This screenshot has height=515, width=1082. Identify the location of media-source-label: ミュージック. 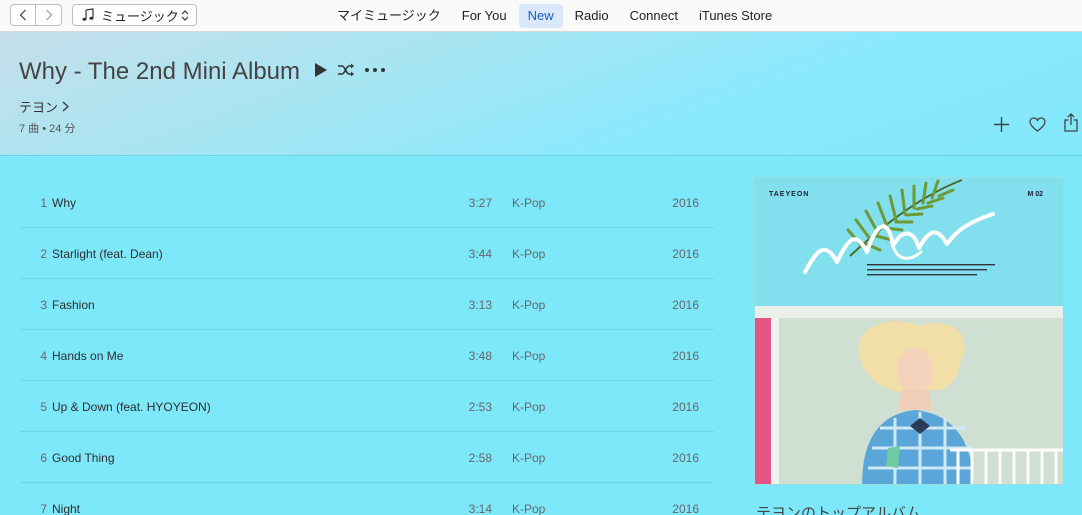
(140, 16).